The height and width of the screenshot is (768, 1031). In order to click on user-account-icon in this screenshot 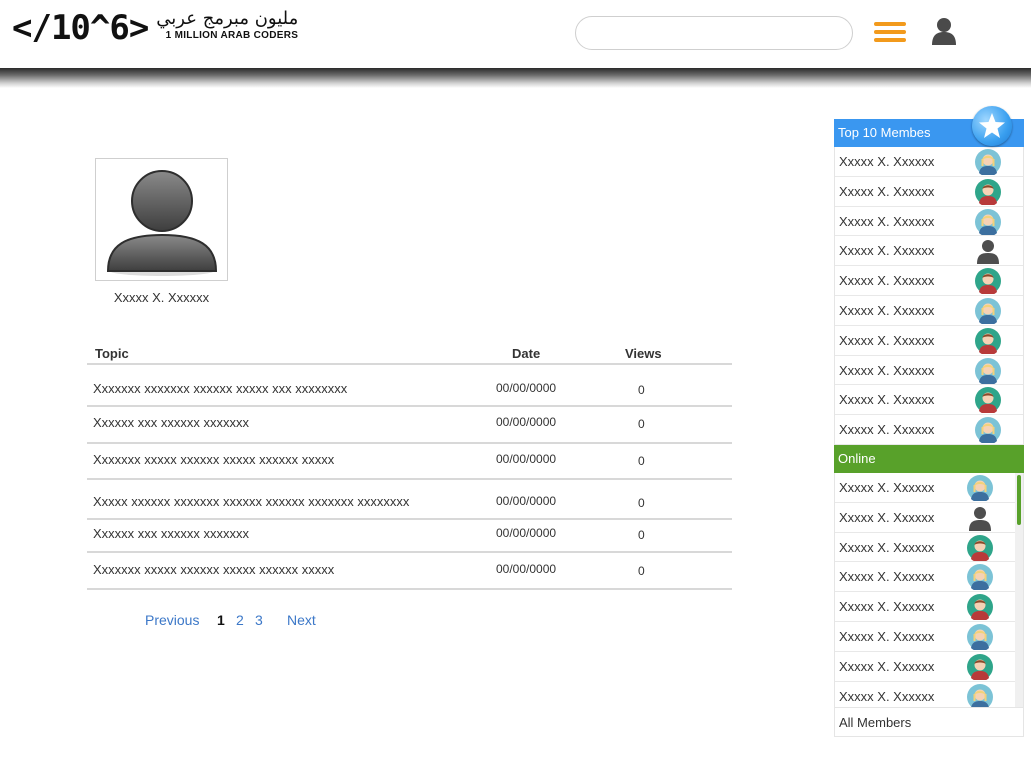, I will do `click(944, 31)`.